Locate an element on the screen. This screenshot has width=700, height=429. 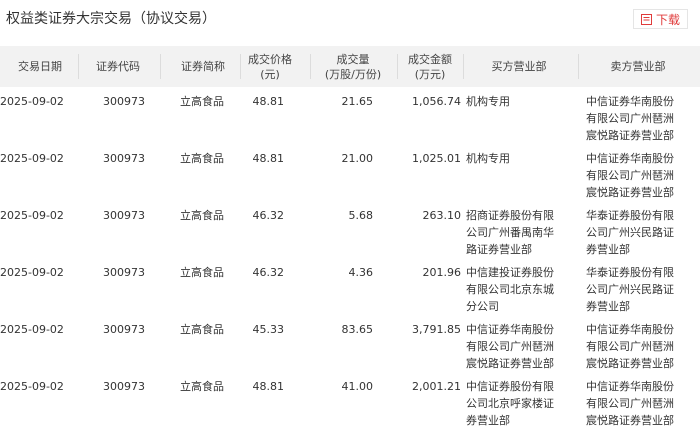
column-header-6: 成交金额 (万元) is located at coordinates (430, 66).